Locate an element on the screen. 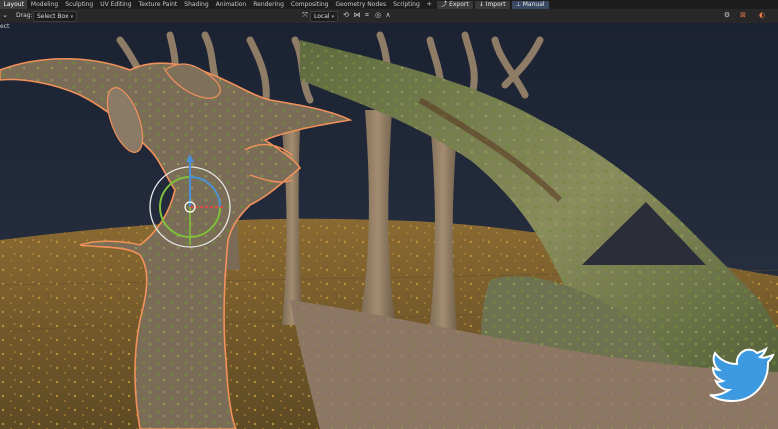 This screenshot has height=429, width=778. tab-modeling: Modeling is located at coordinates (44, 4).